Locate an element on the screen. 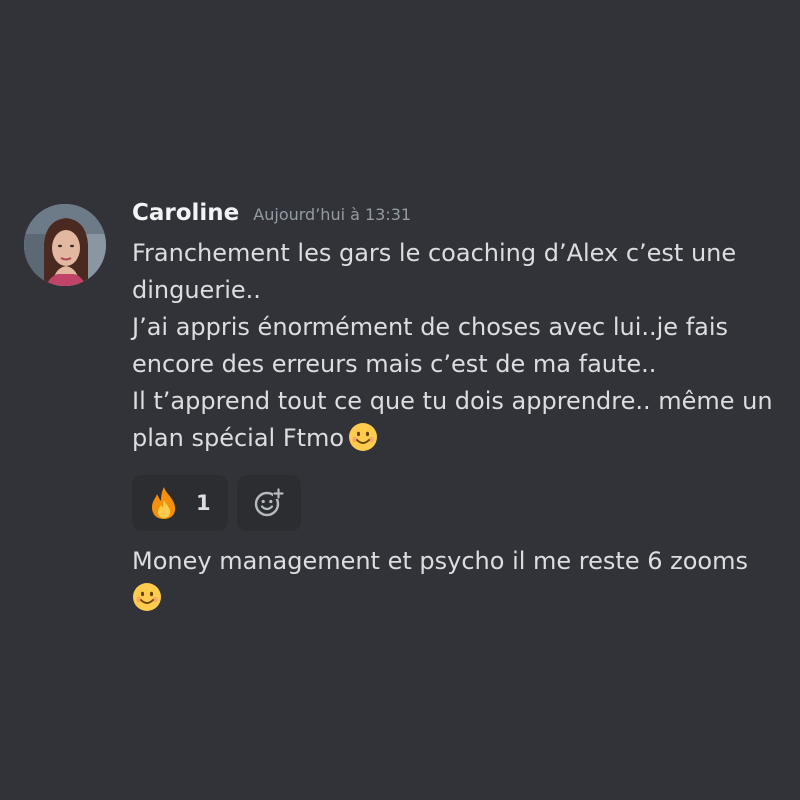 The image size is (800, 800). reaction-fire: 1 is located at coordinates (180, 503).